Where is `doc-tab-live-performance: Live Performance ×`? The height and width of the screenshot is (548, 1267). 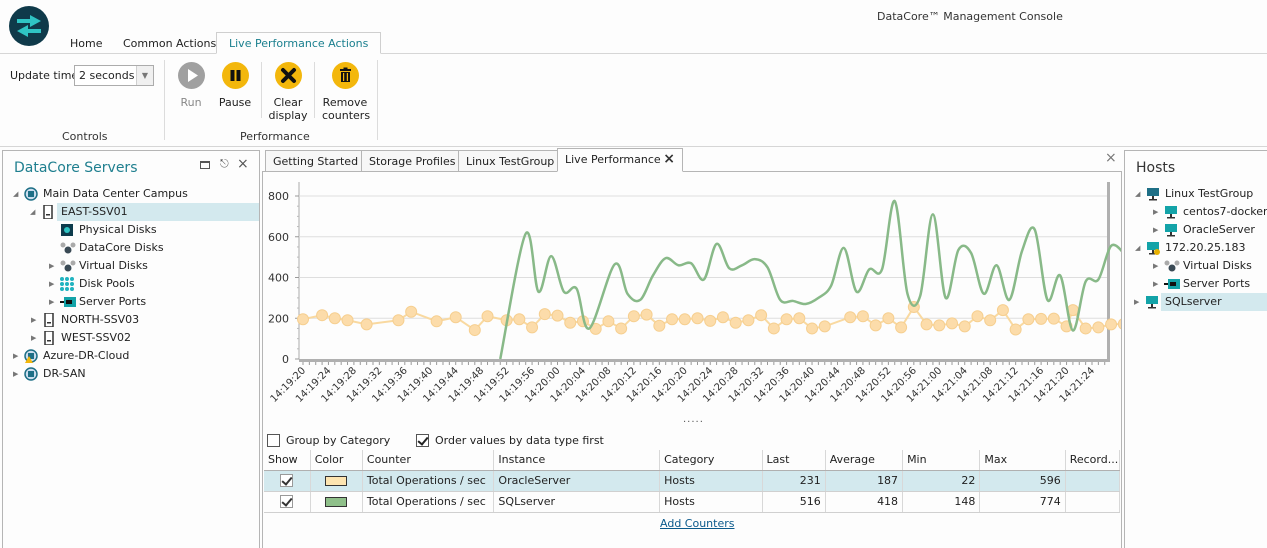 doc-tab-live-performance: Live Performance × is located at coordinates (620, 160).